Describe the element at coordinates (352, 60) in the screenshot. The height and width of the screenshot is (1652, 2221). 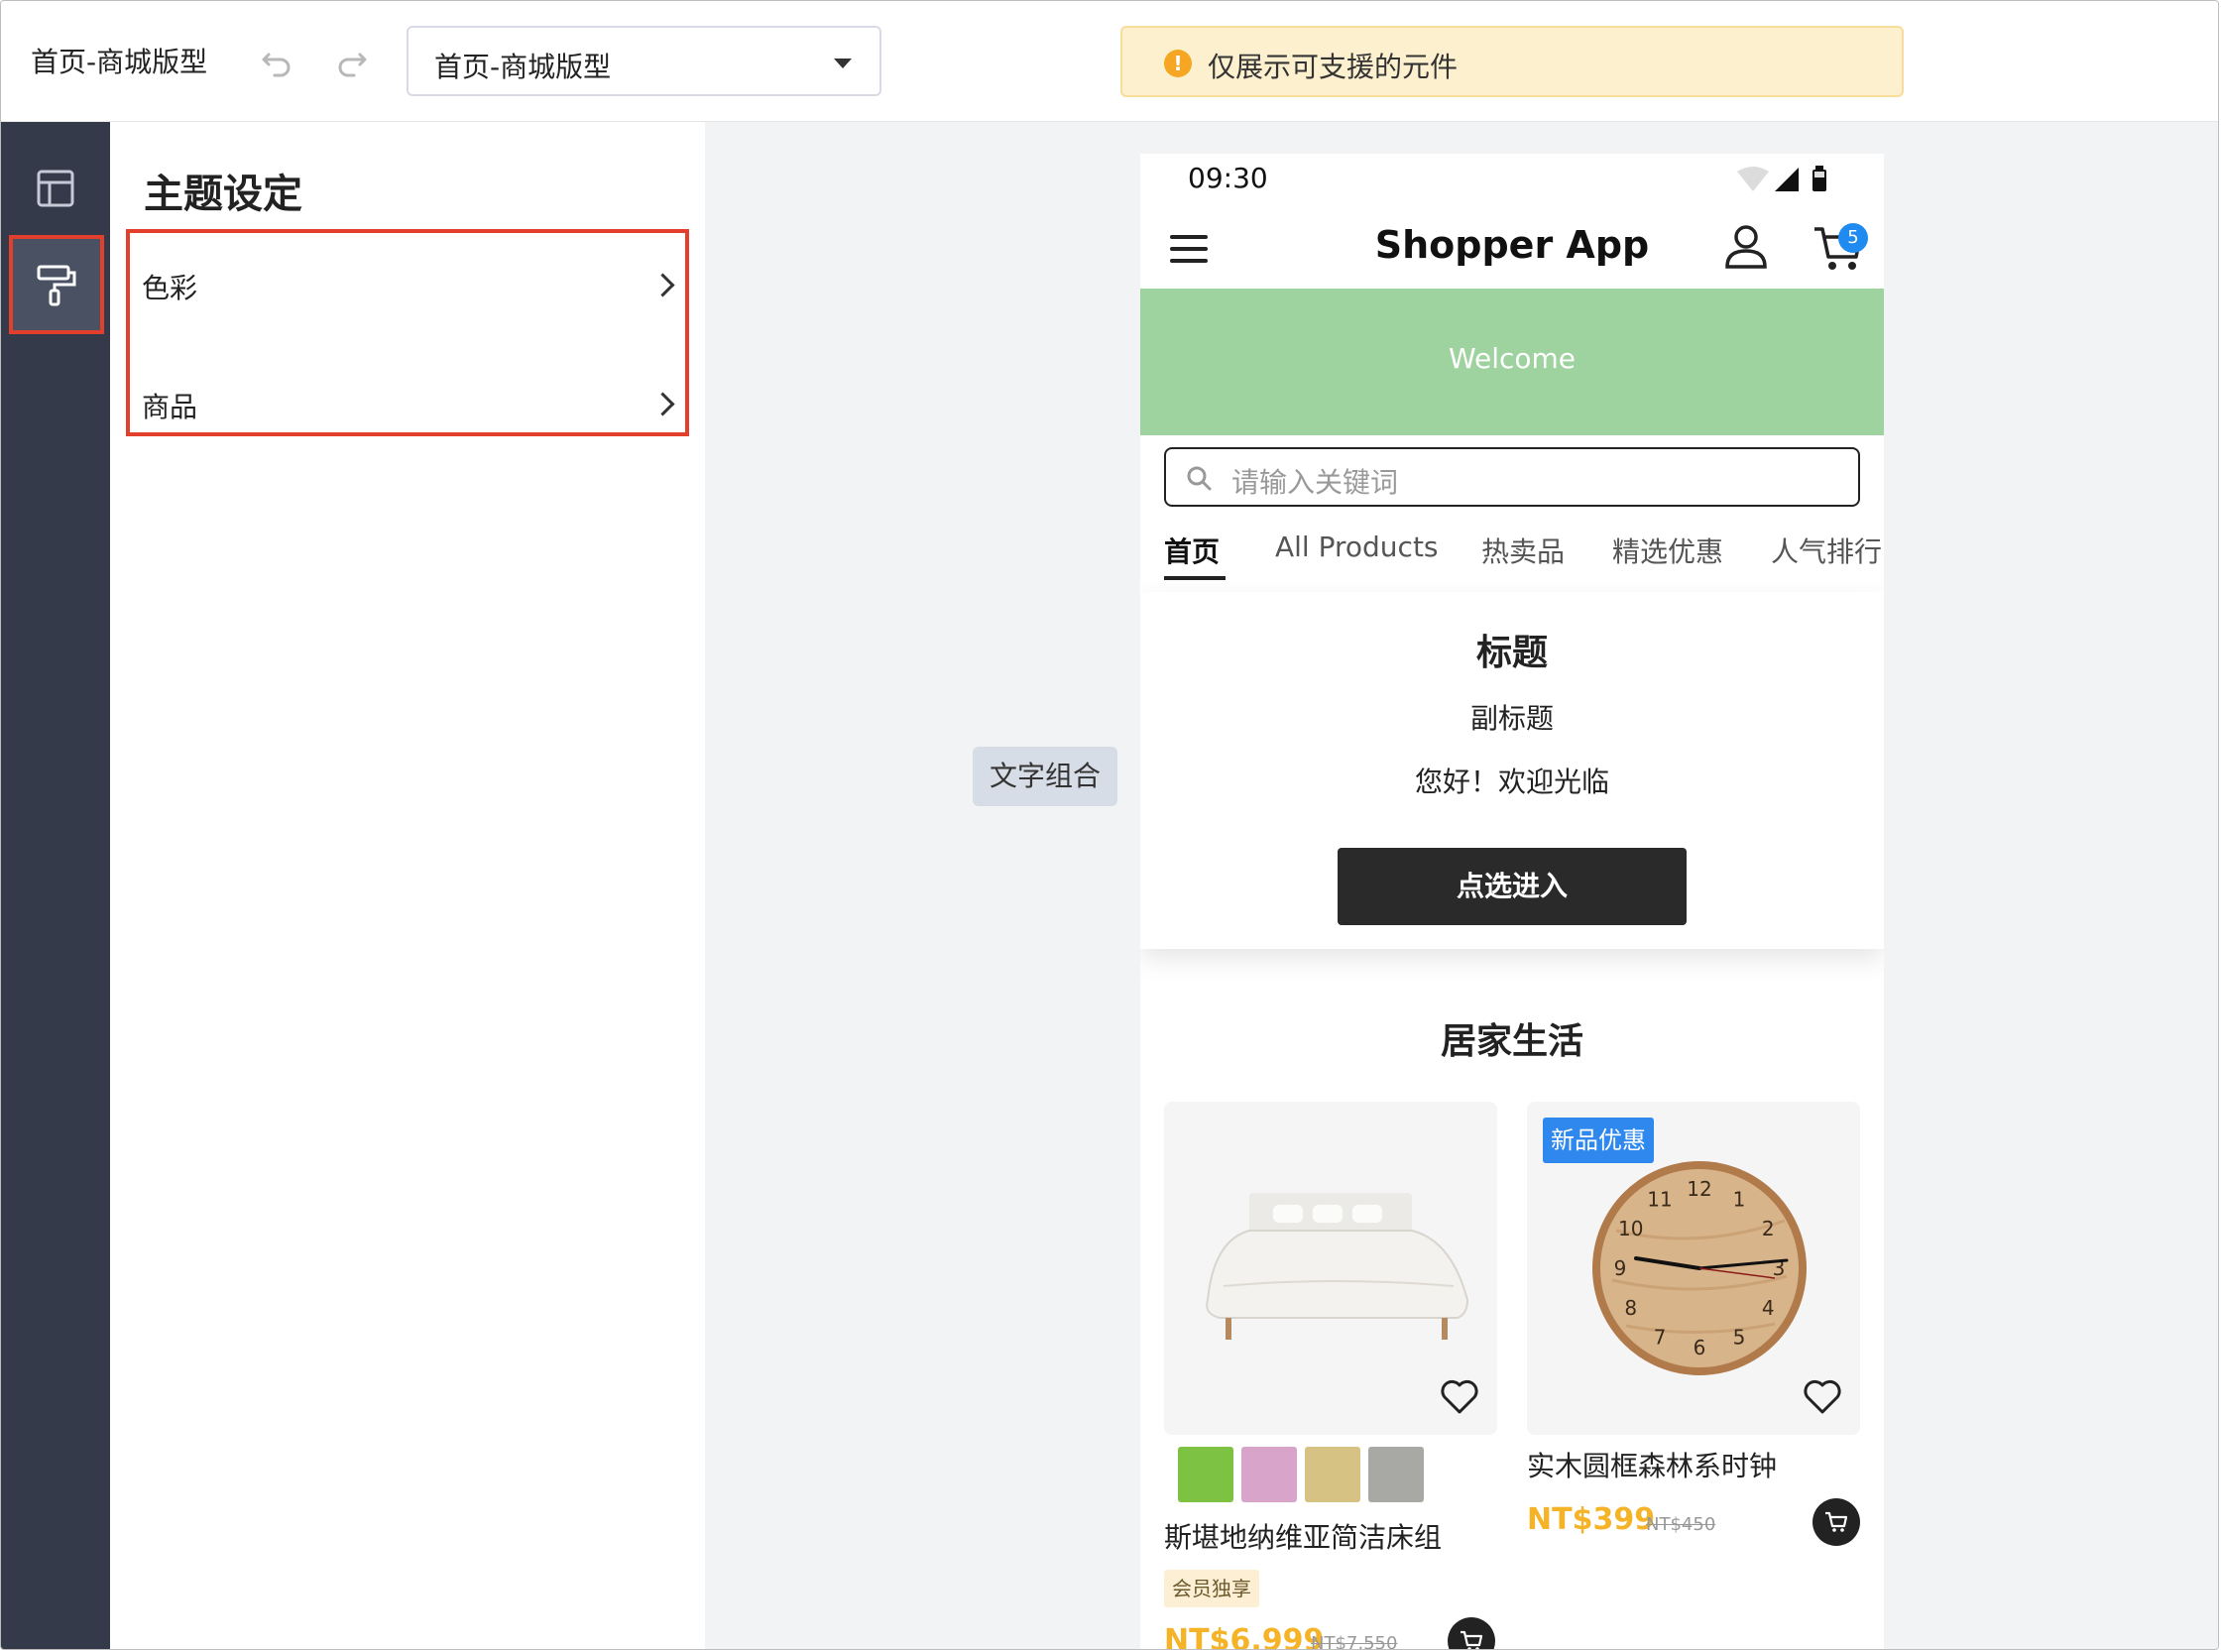
I see `redo-icon` at that location.